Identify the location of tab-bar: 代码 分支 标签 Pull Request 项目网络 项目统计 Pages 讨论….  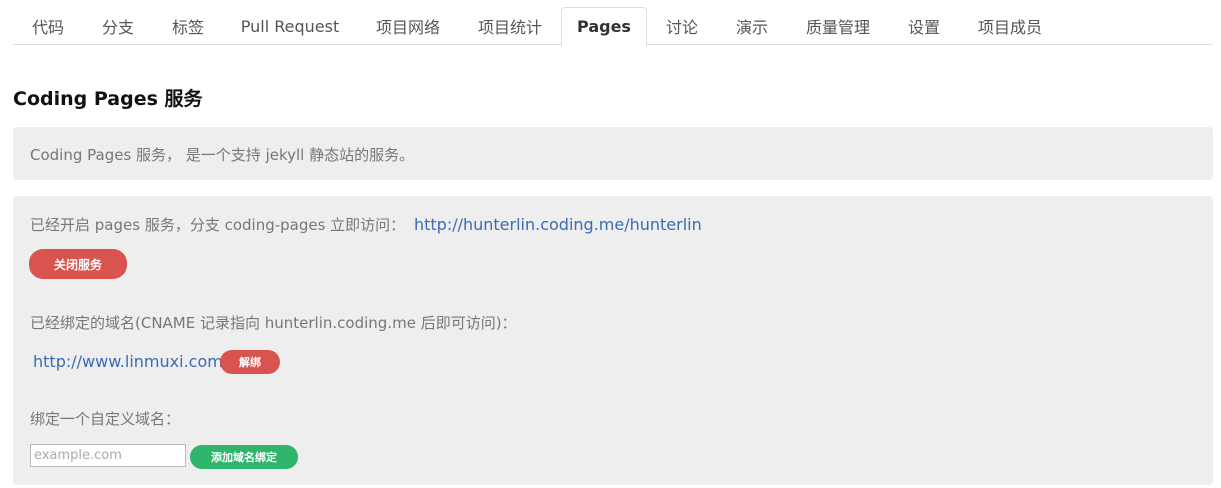
(613, 26).